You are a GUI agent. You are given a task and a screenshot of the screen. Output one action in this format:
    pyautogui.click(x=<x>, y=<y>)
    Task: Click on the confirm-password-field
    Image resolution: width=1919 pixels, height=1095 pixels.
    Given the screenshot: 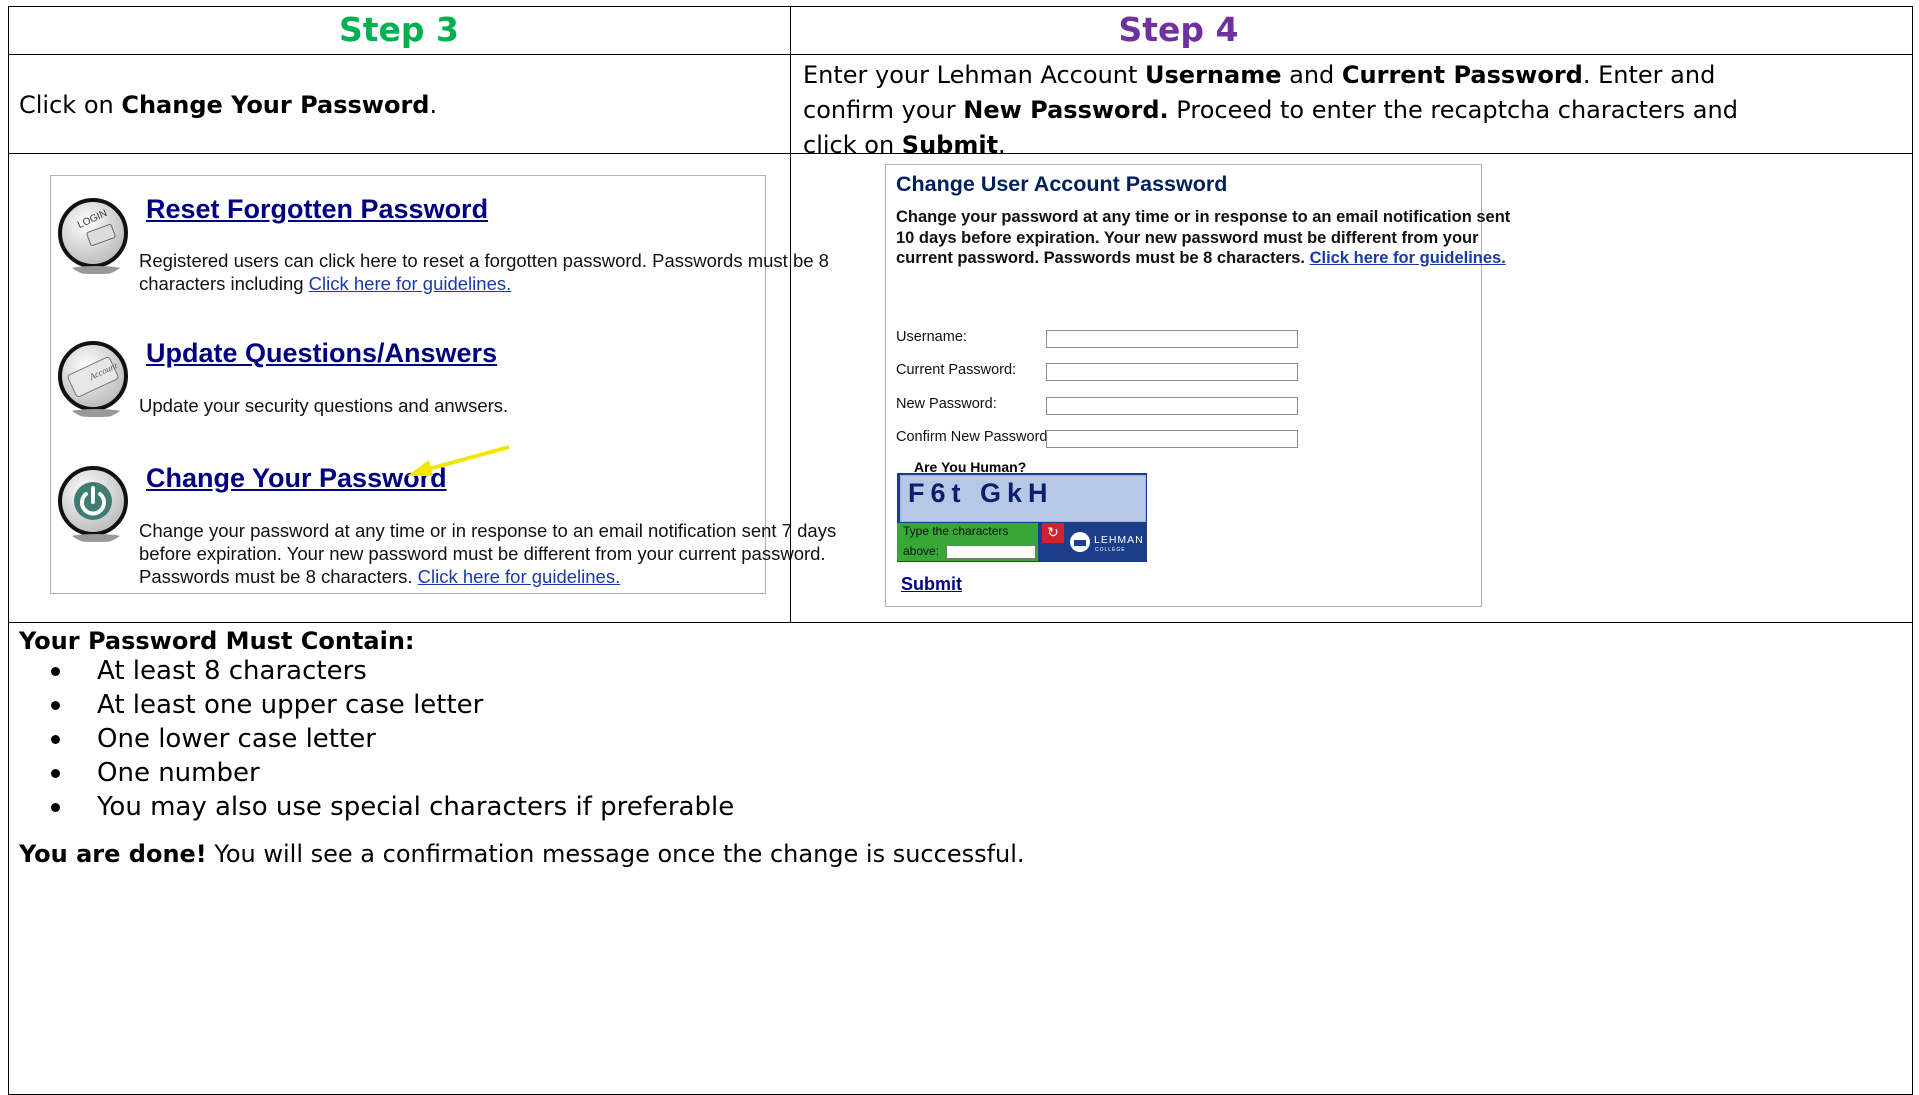 What is the action you would take?
    pyautogui.click(x=1172, y=439)
    